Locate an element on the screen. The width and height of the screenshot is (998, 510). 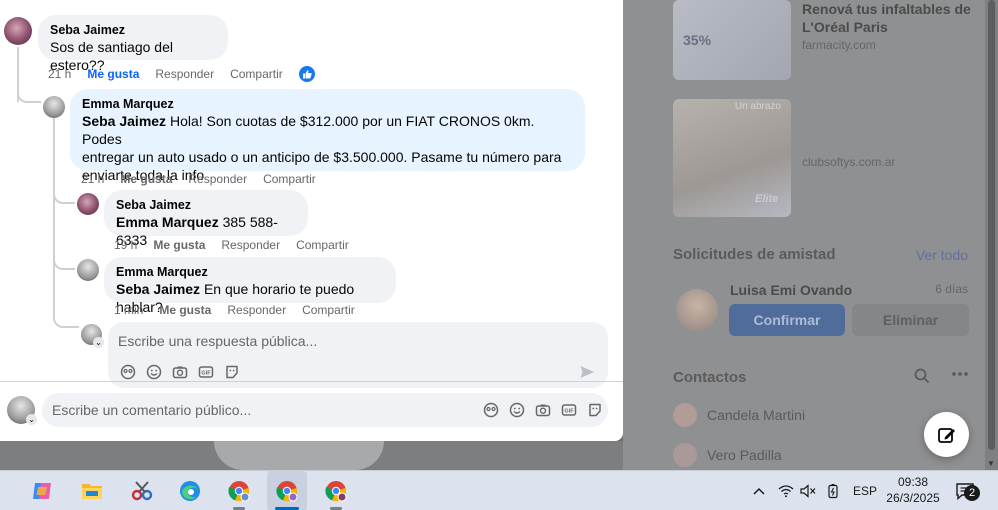
friend-request-name: Luisa Emi Ovando is located at coordinates (791, 290).